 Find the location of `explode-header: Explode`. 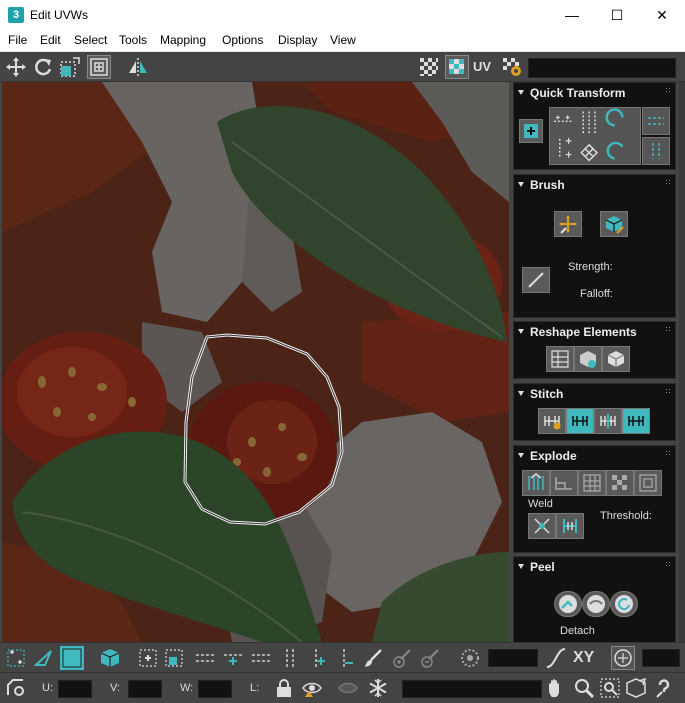

explode-header: Explode is located at coordinates (547, 456).